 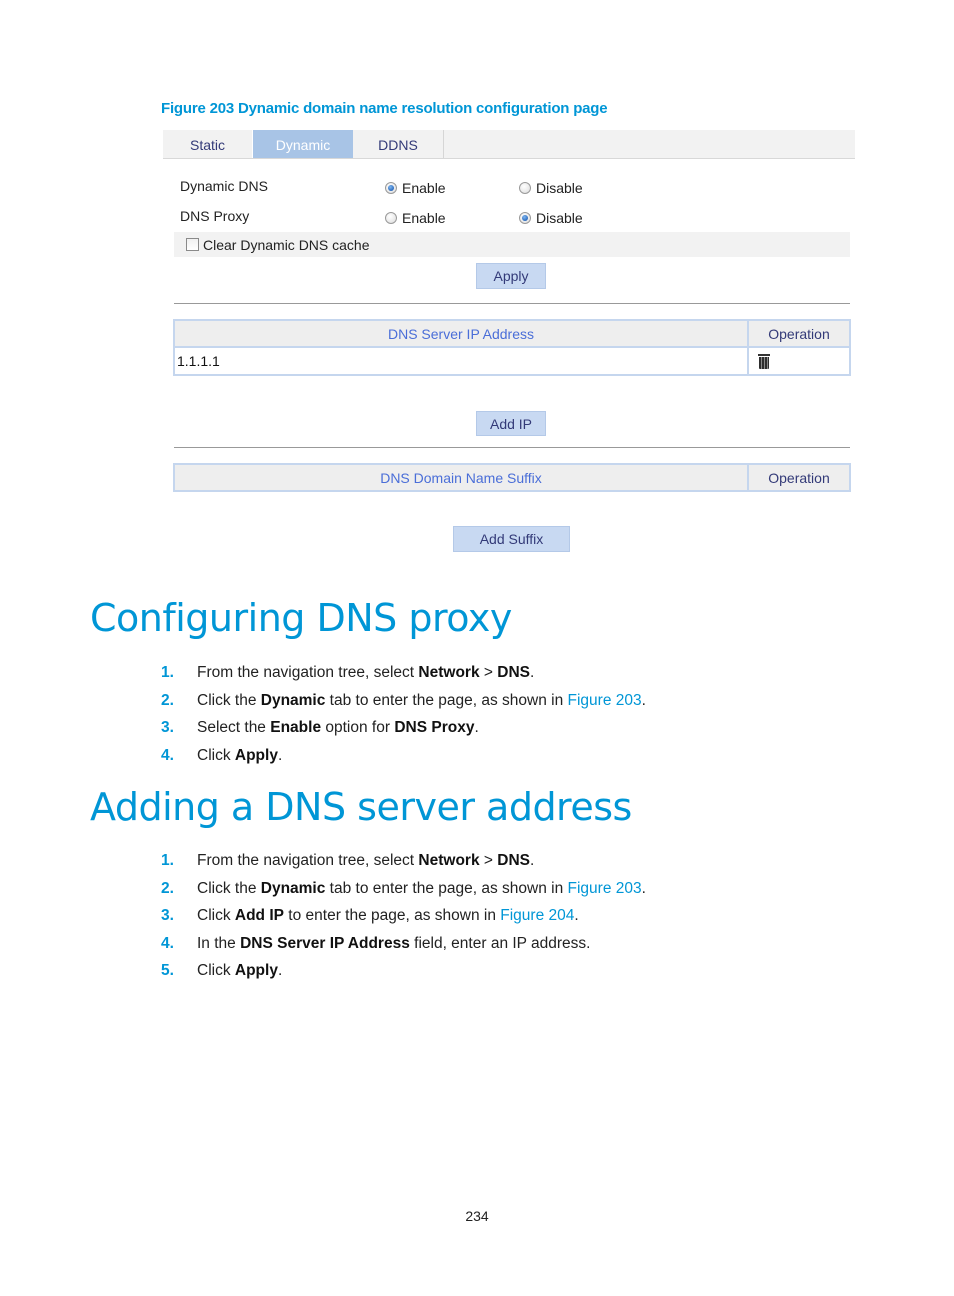 What do you see at coordinates (537, 915) in the screenshot?
I see `figure-link: Figure 204` at bounding box center [537, 915].